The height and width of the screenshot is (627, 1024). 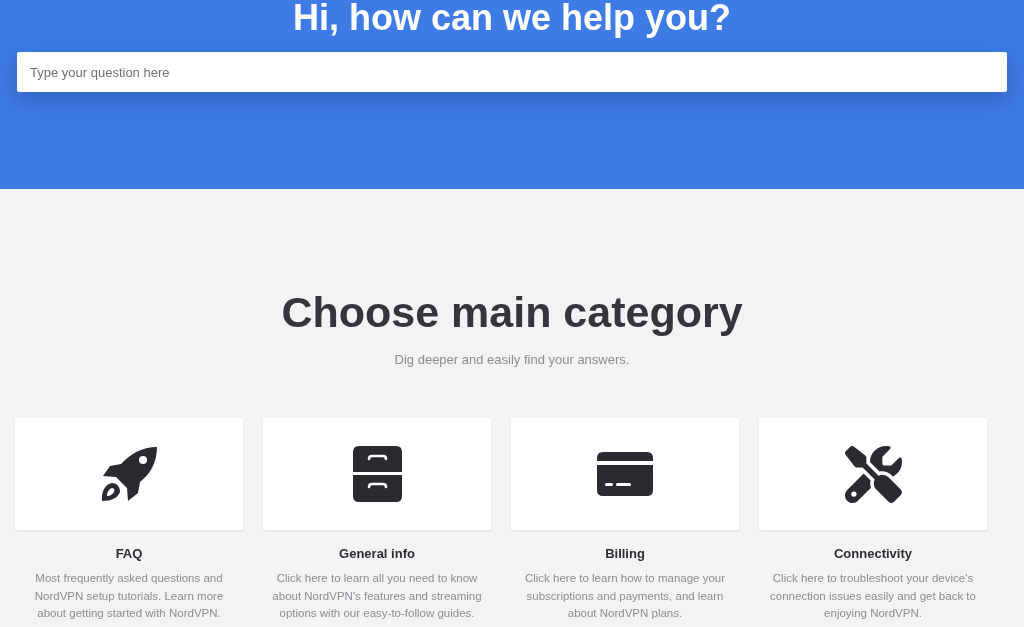 I want to click on category-title: FAQ, so click(x=129, y=554).